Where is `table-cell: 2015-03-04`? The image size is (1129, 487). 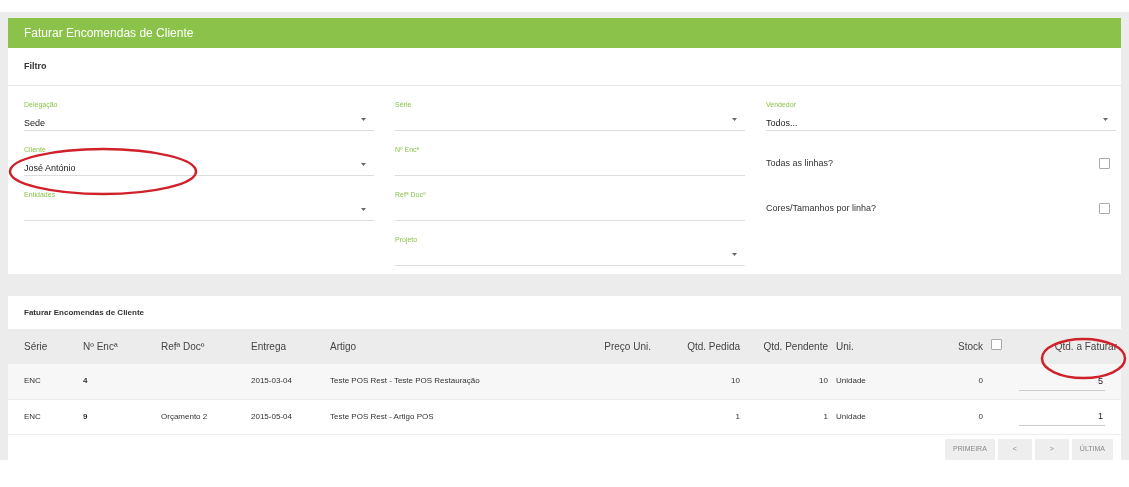
table-cell: 2015-03-04 is located at coordinates (271, 381).